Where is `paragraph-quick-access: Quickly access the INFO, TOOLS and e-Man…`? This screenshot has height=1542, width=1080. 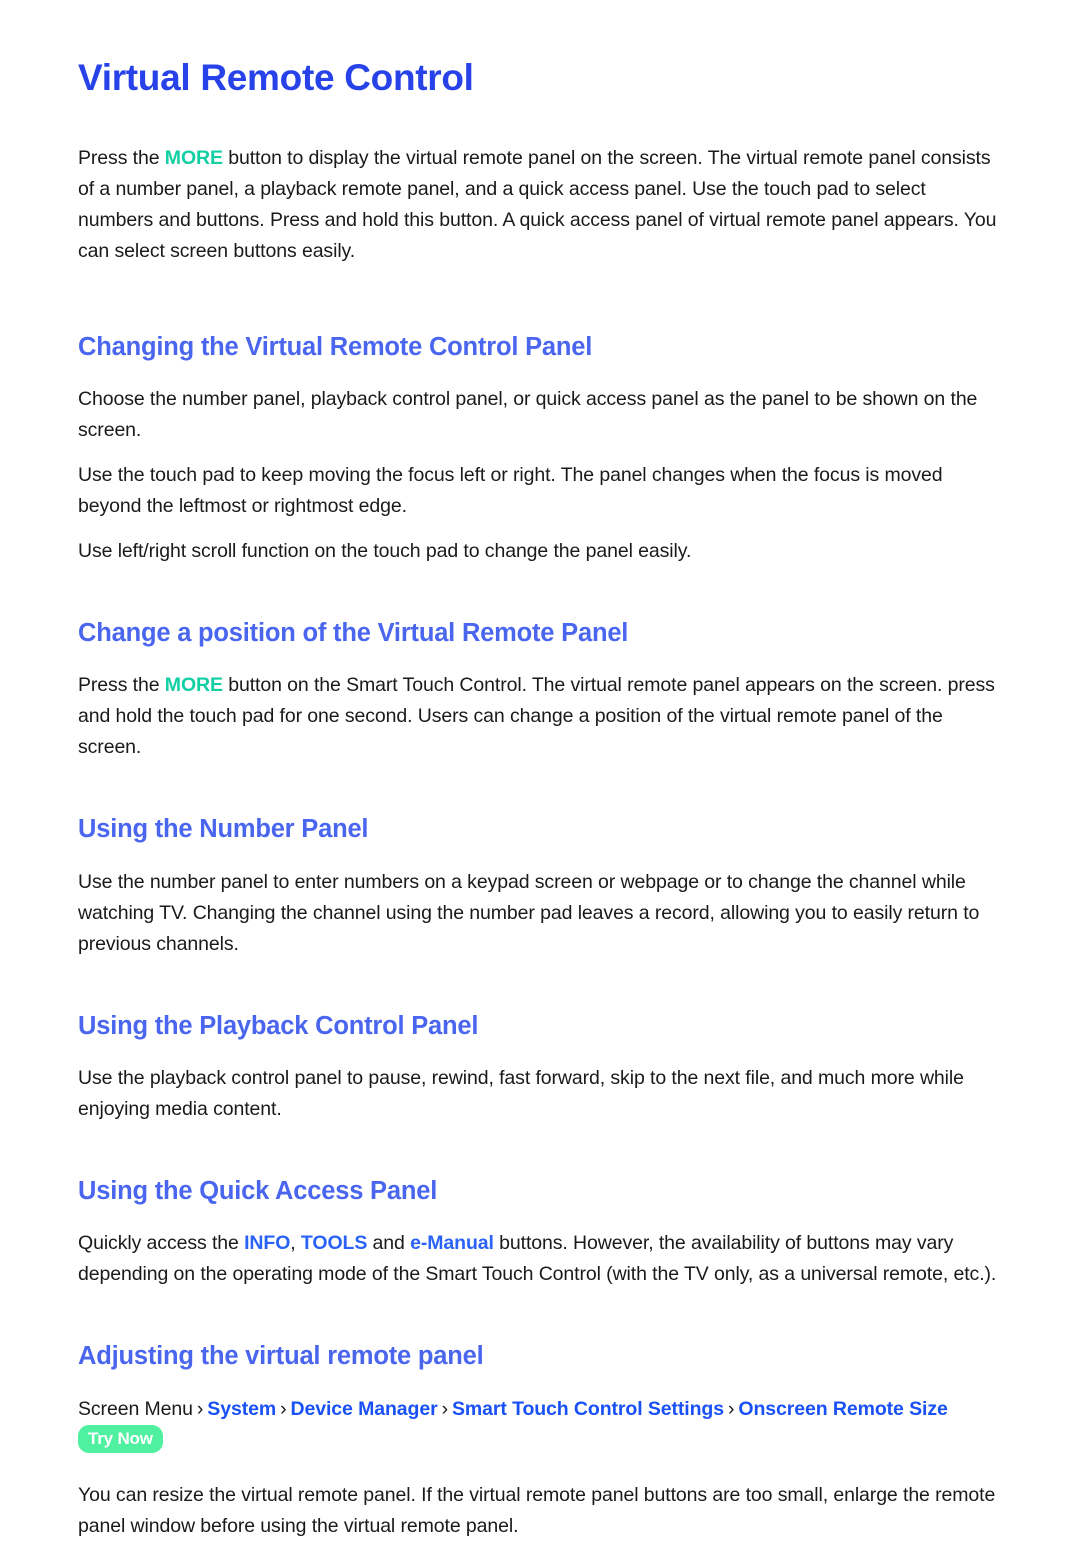 paragraph-quick-access: Quickly access the INFO, TOOLS and e-Man… is located at coordinates (540, 1259).